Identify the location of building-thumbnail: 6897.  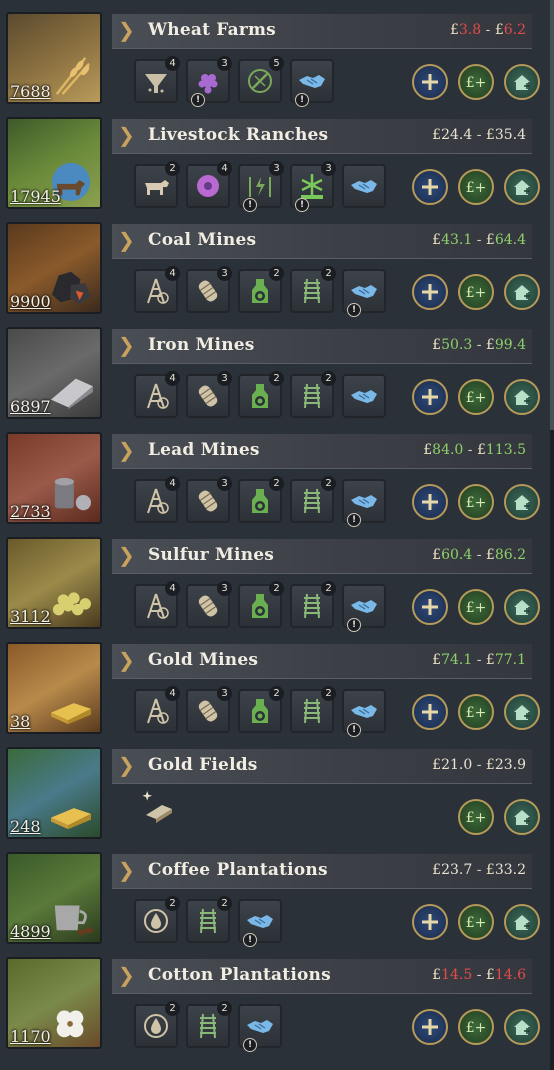
(54, 373).